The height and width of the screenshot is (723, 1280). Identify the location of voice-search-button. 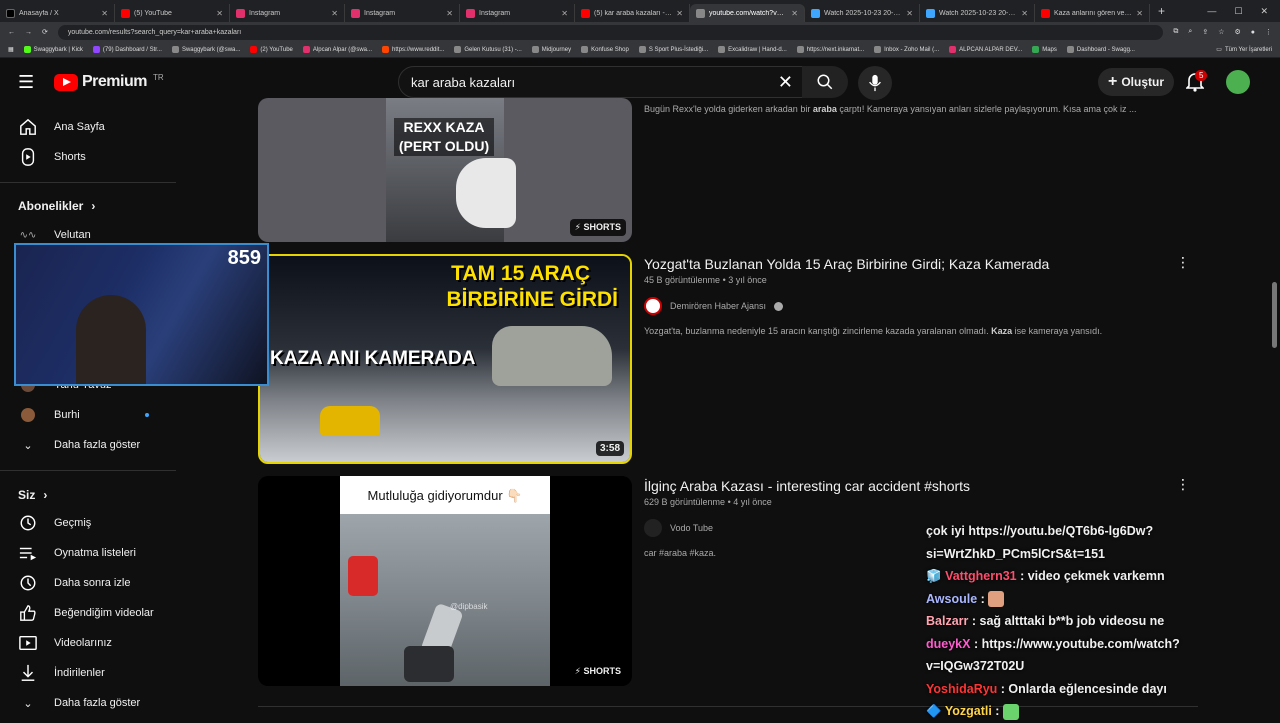
(875, 83).